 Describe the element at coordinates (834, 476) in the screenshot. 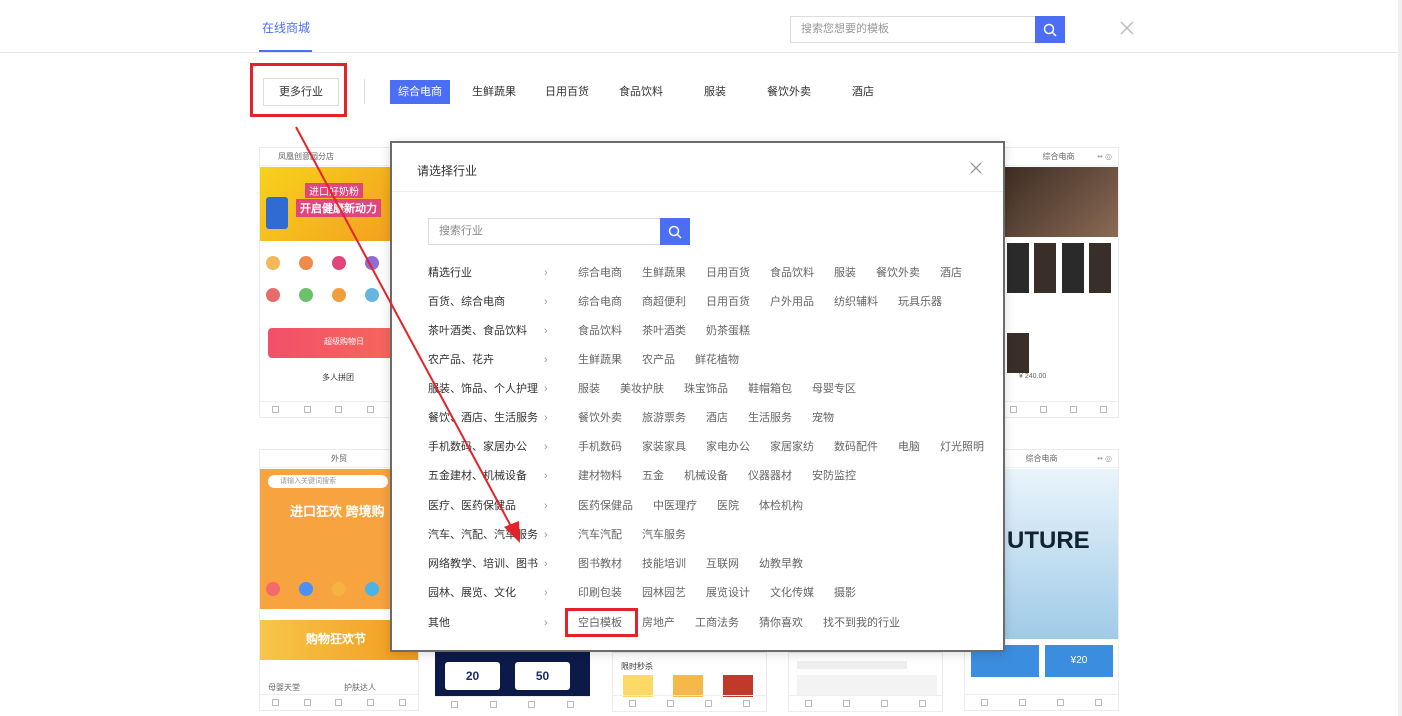

I see `industry-item: 安防监控` at that location.